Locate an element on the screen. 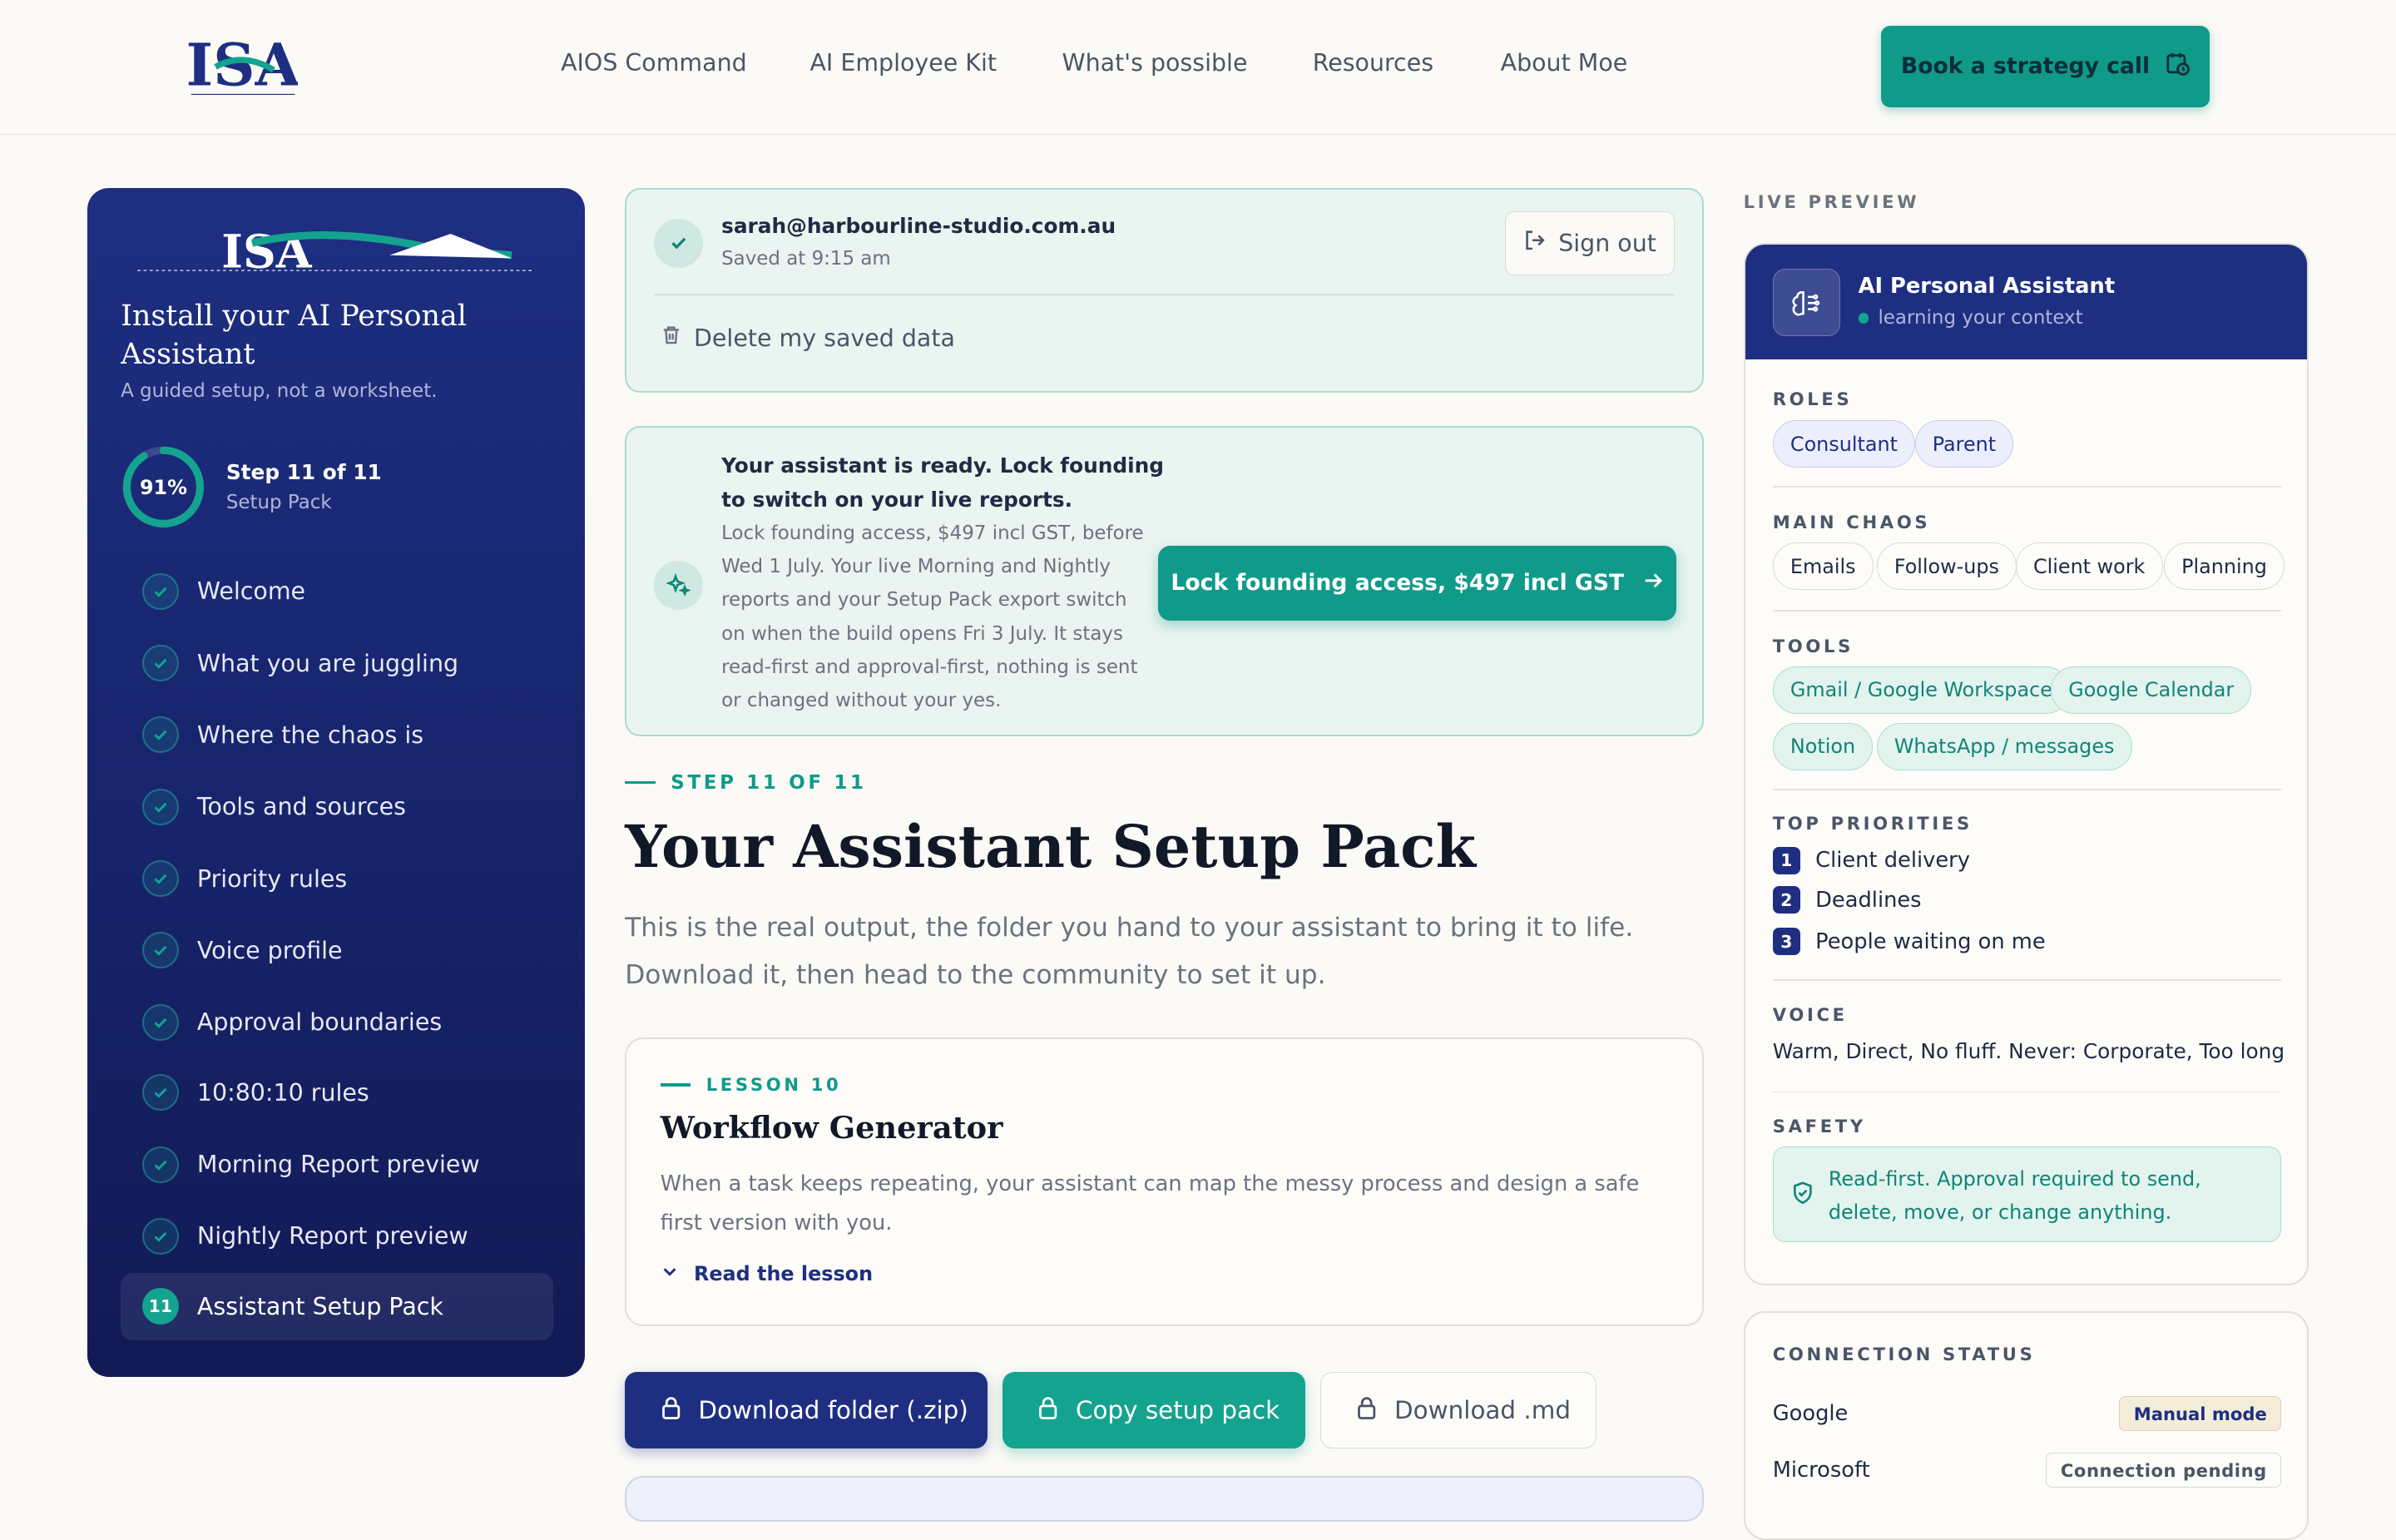  sign-out-button: Sign out is located at coordinates (1590, 242).